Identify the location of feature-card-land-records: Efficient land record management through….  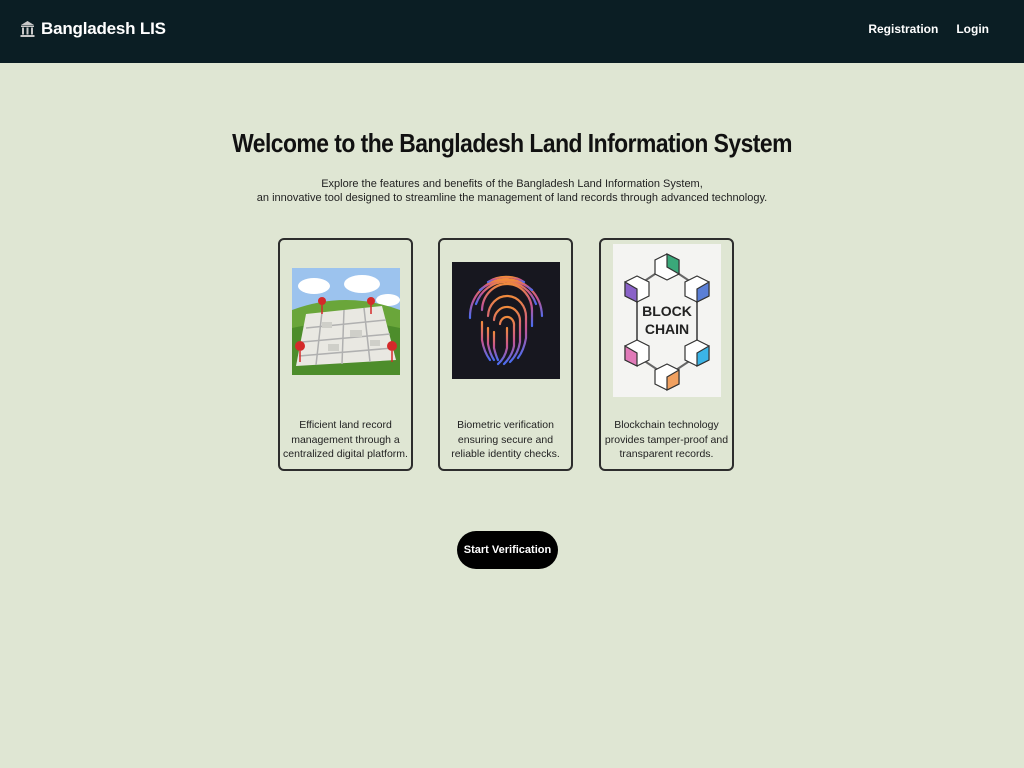
(345, 354).